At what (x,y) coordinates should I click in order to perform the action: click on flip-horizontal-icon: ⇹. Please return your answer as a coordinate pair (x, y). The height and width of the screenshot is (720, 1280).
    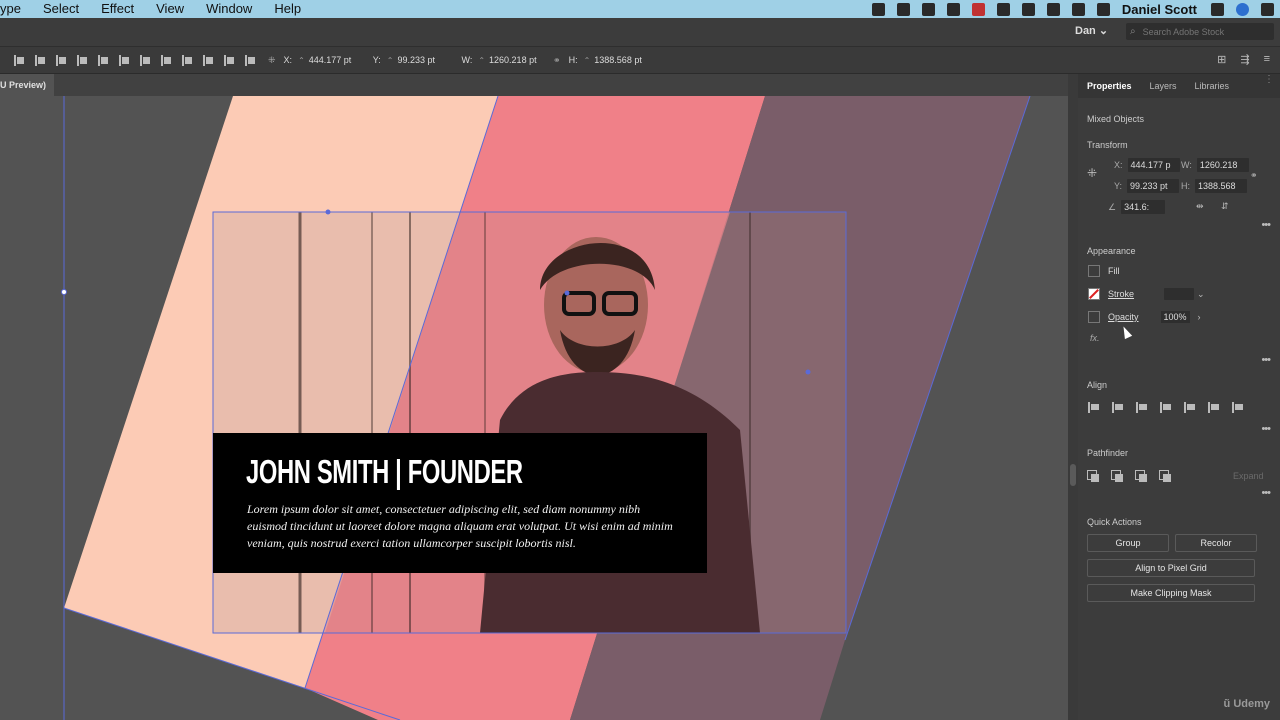
    Looking at the image, I should click on (1200, 206).